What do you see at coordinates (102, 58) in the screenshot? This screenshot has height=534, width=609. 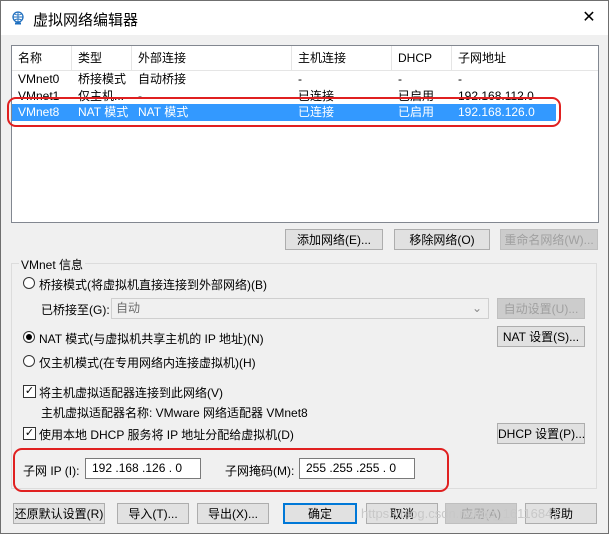 I see `column-header-type: 类型` at bounding box center [102, 58].